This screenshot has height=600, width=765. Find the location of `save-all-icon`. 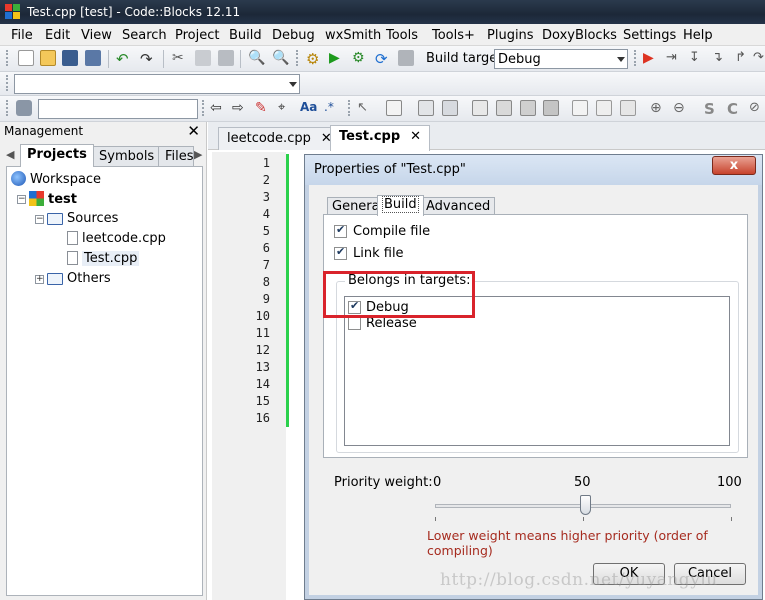

save-all-icon is located at coordinates (93, 58).